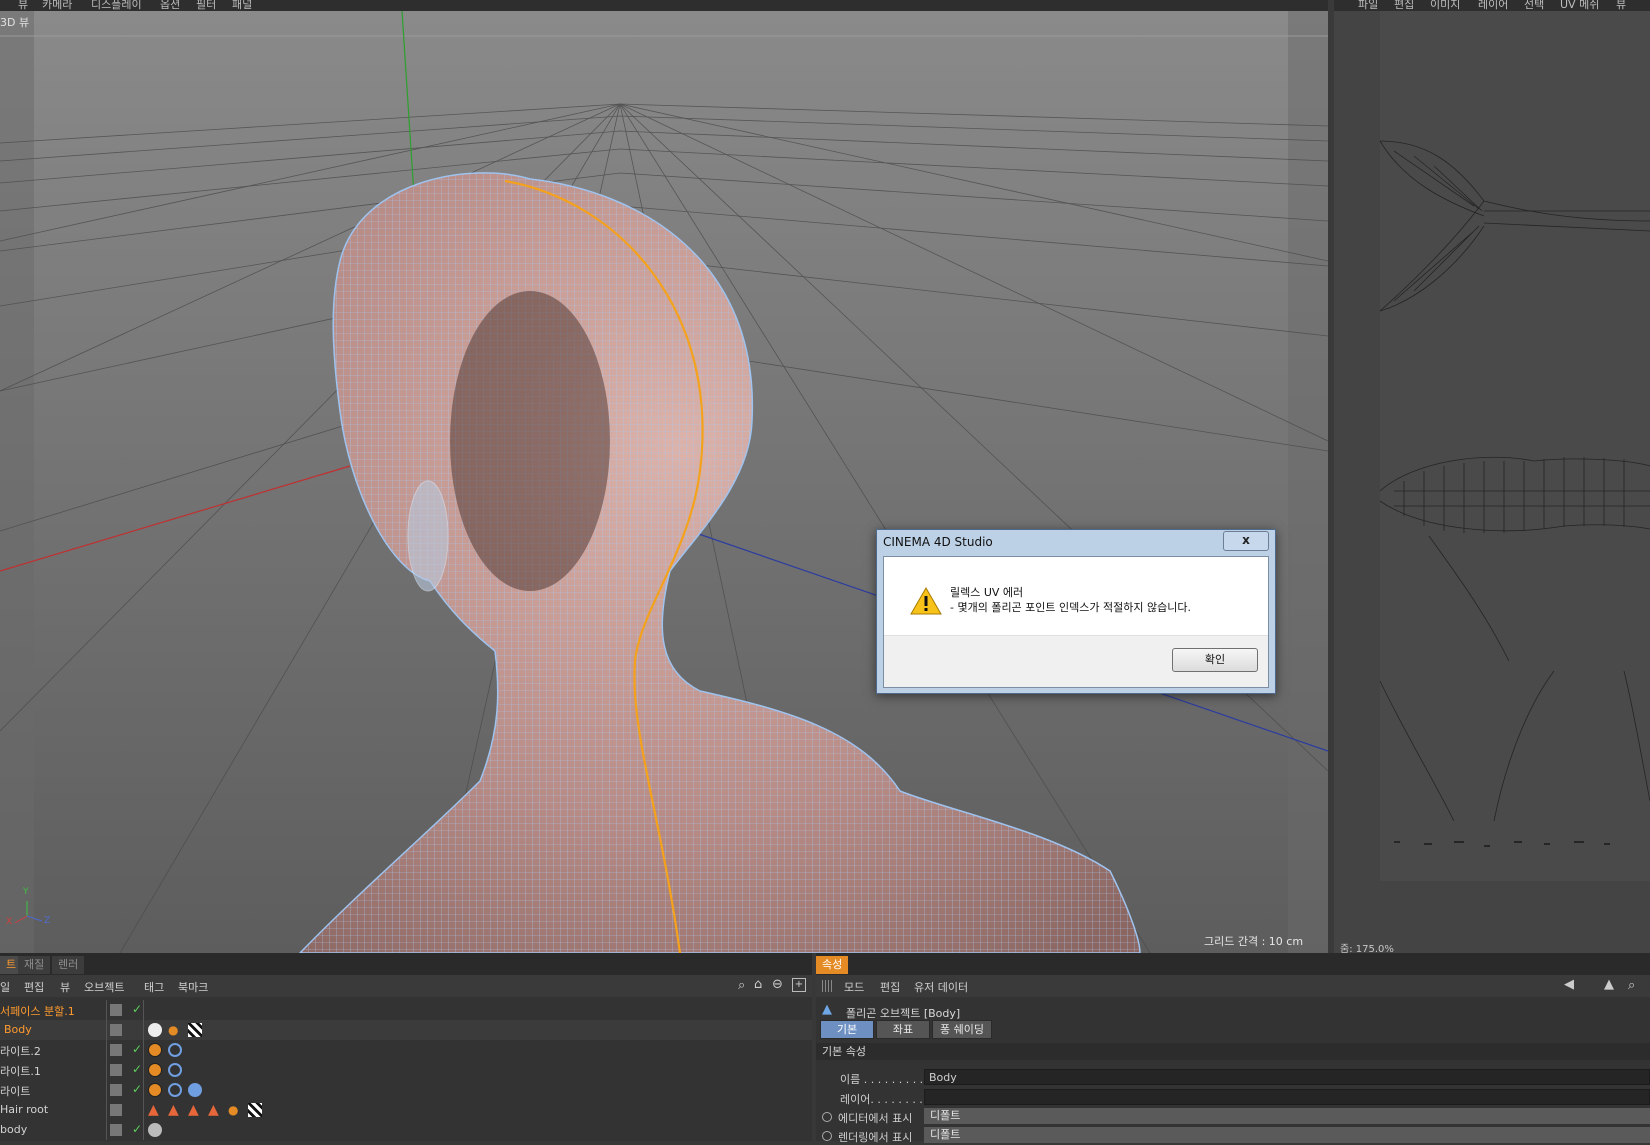 Image resolution: width=1650 pixels, height=1145 pixels. I want to click on axis-y-label: Y, so click(26, 892).